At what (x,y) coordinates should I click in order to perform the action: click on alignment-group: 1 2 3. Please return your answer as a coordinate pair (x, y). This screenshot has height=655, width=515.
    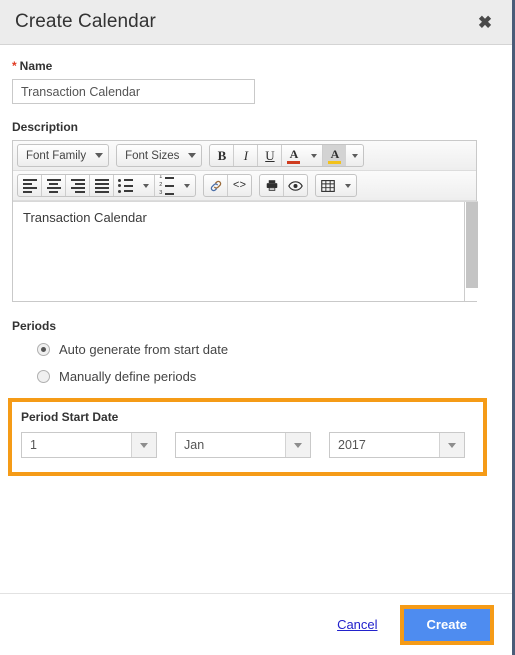
    Looking at the image, I should click on (106, 185).